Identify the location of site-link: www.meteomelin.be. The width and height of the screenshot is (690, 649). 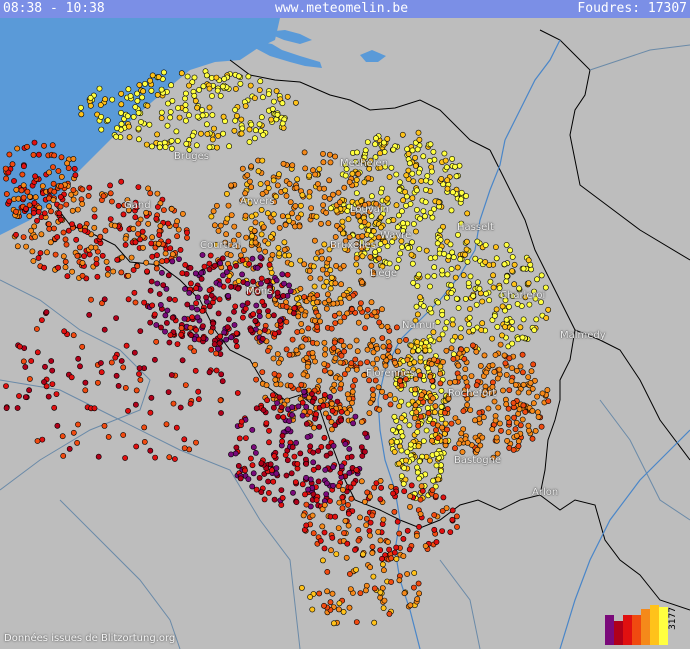
(341, 9).